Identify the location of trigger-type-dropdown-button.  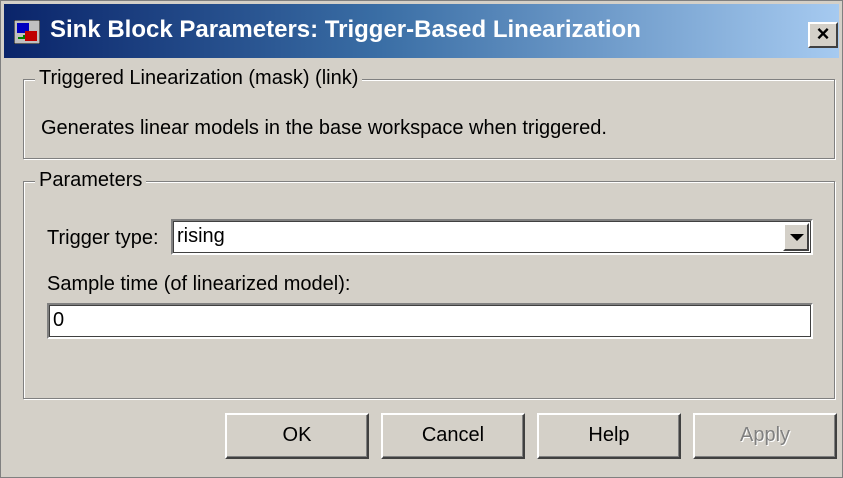
(796, 237).